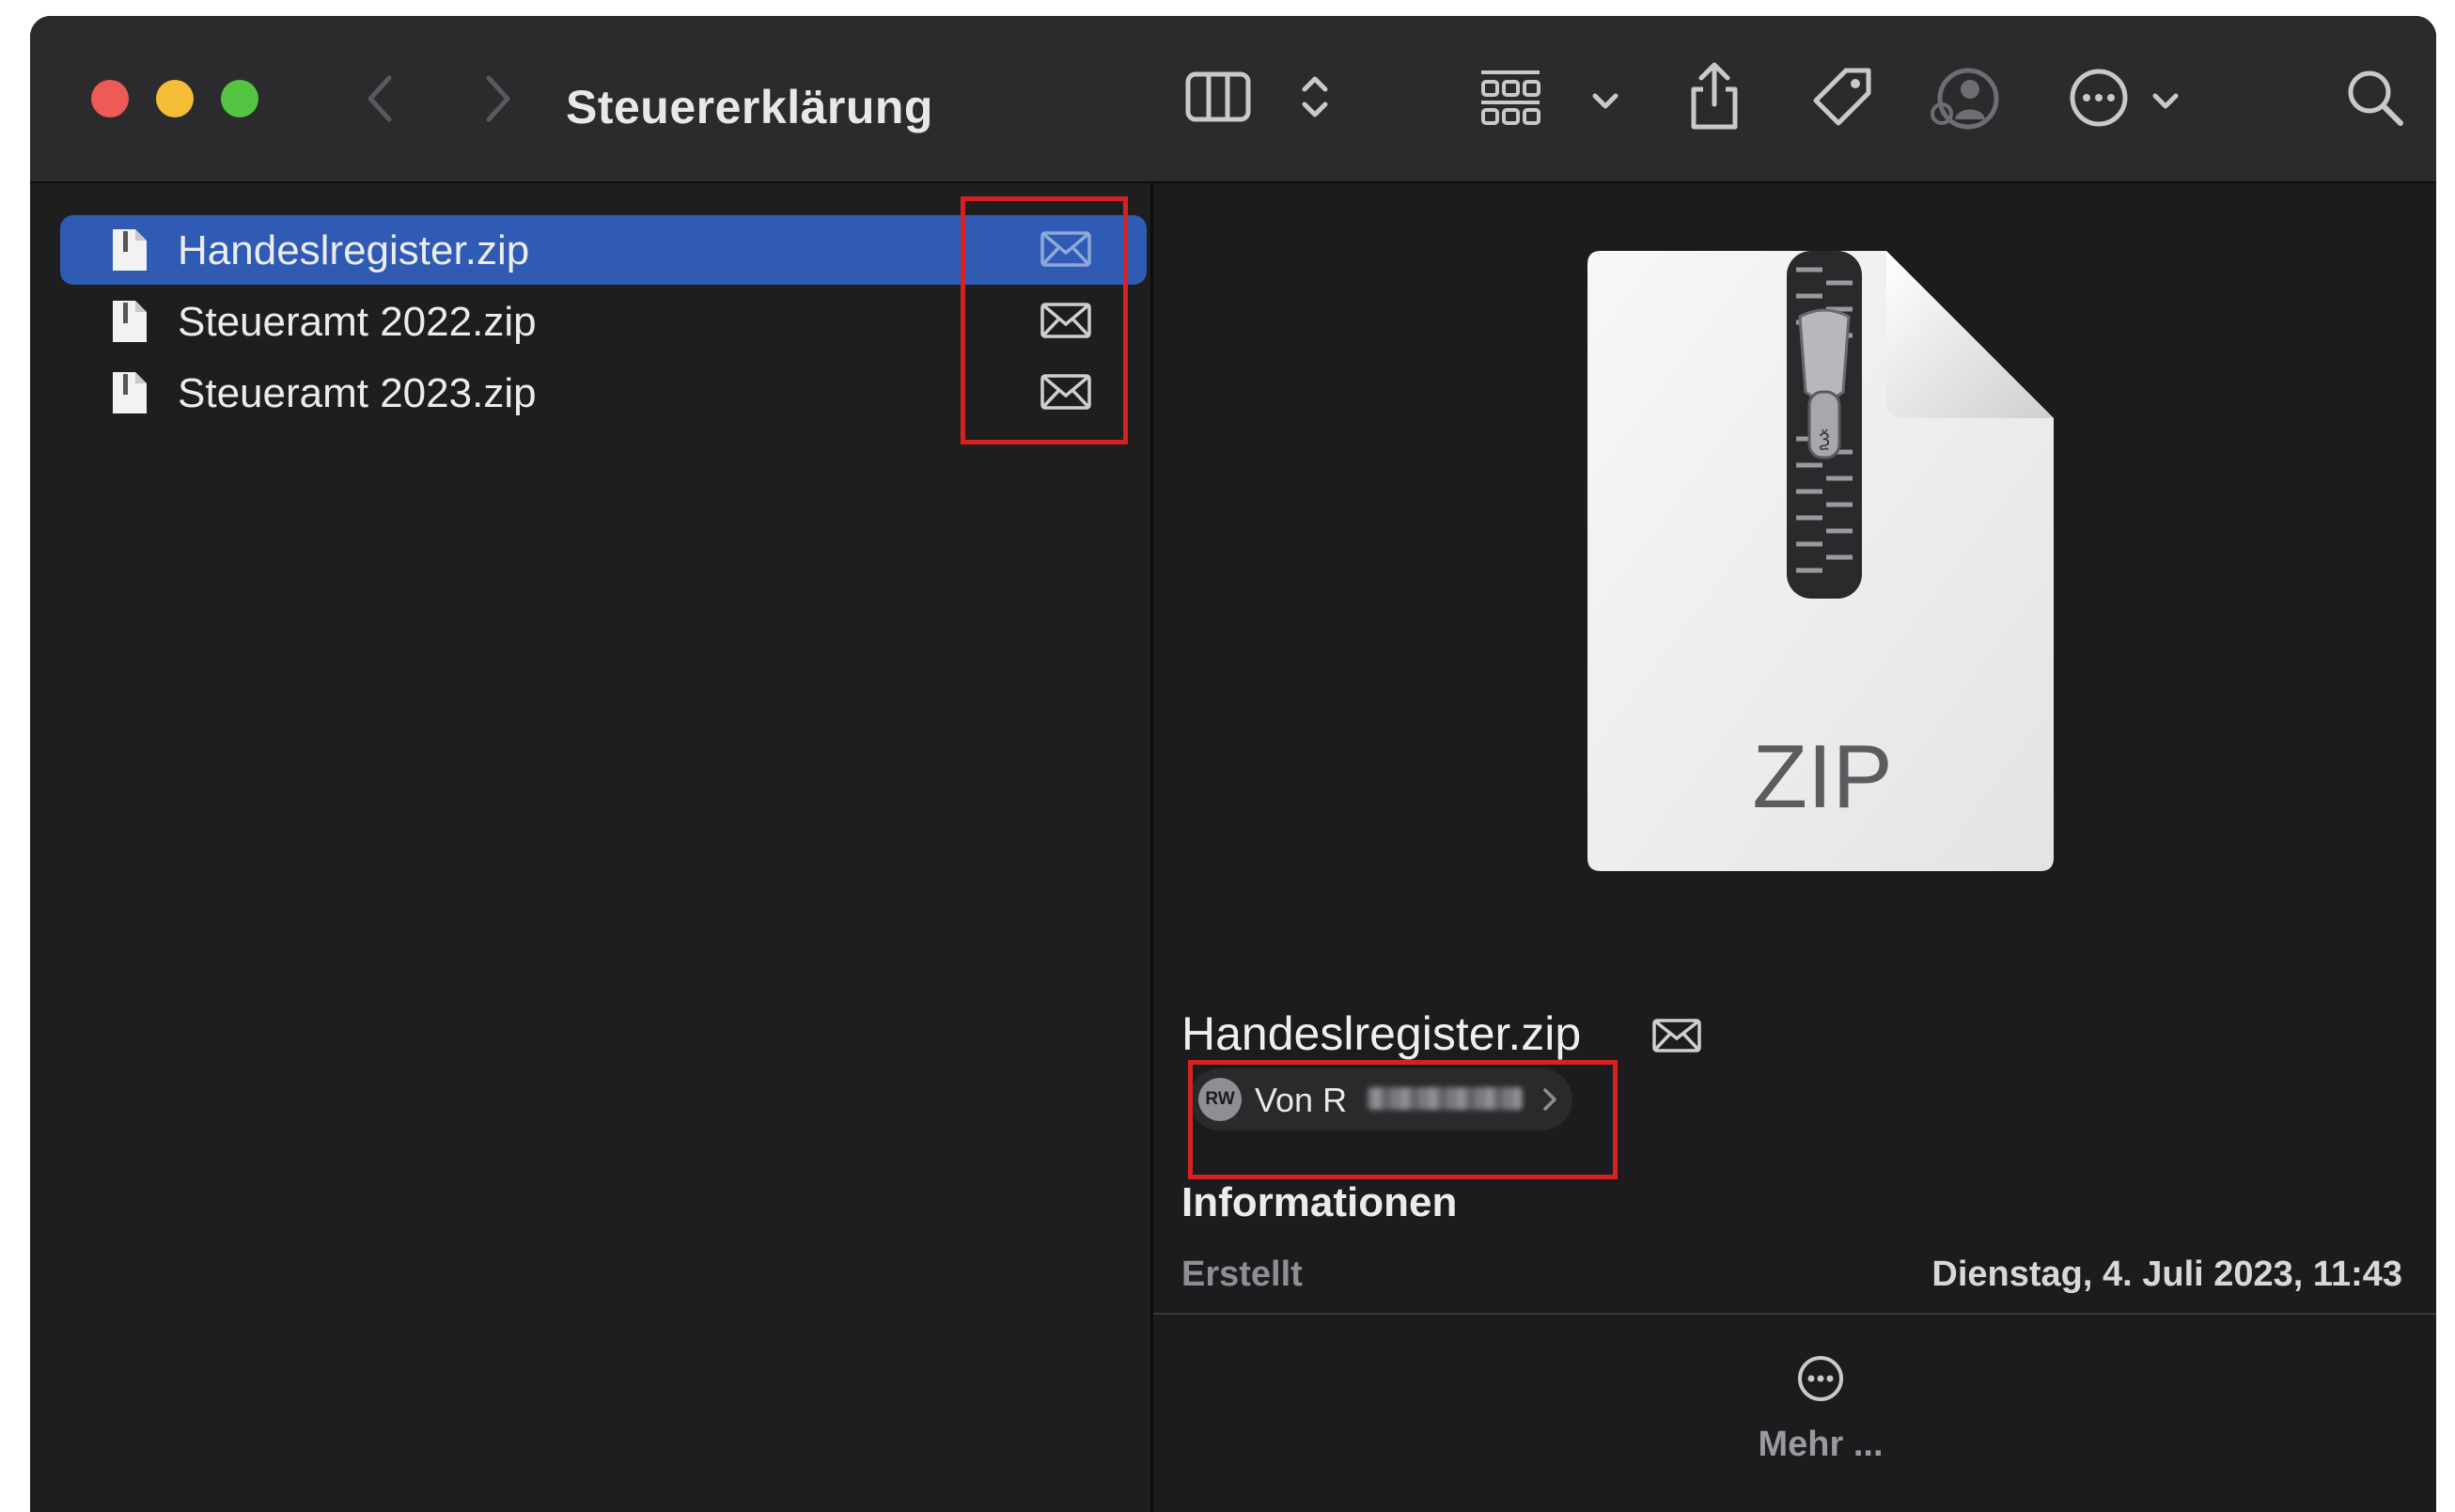 Image resolution: width=2455 pixels, height=1512 pixels. Describe the element at coordinates (1822, 776) in the screenshot. I see `zip-label: ZIP` at that location.